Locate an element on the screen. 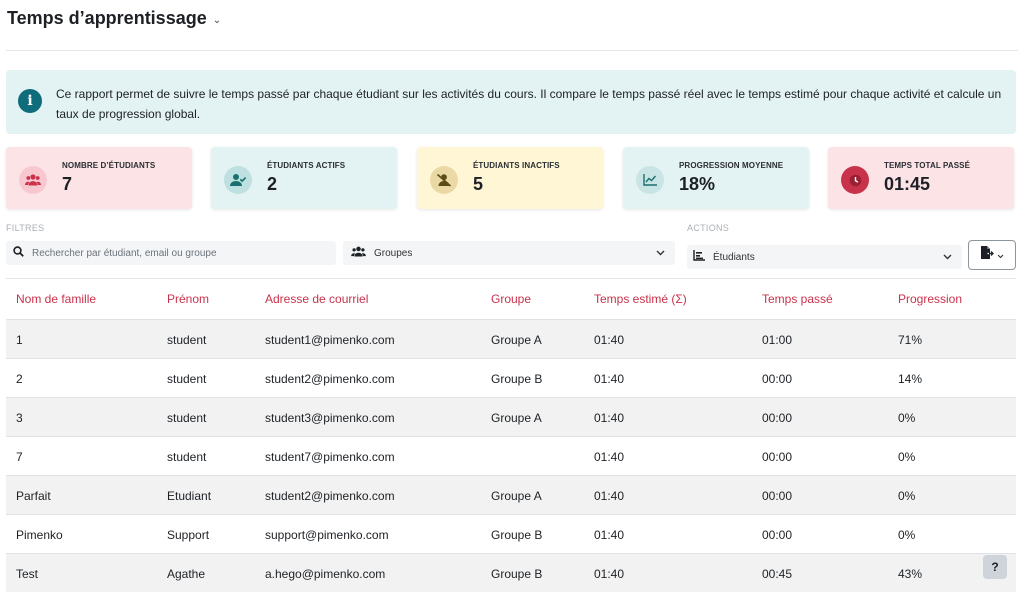 The height and width of the screenshot is (600, 1024). stat-value: 2 is located at coordinates (272, 184).